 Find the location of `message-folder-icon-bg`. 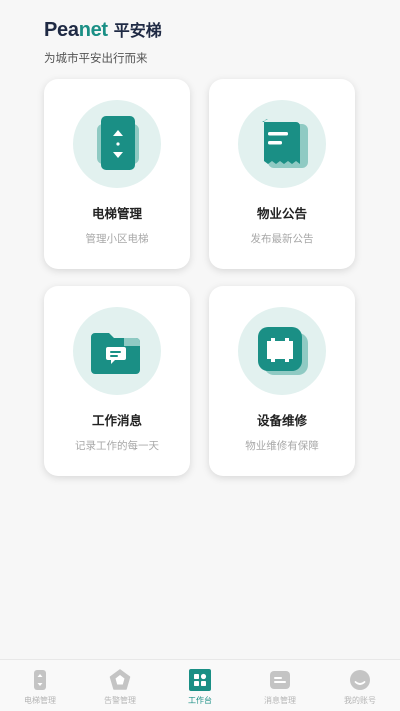

message-folder-icon-bg is located at coordinates (117, 351).